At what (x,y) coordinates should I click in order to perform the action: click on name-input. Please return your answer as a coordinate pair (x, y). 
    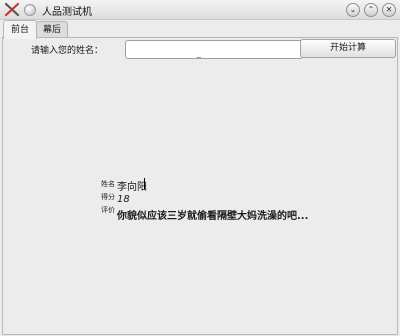
    Looking at the image, I should click on (214, 49).